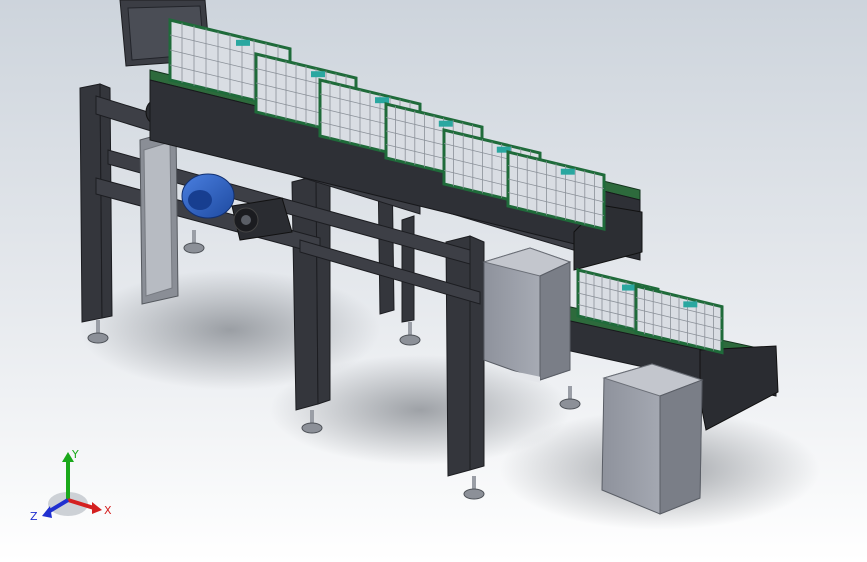 The height and width of the screenshot is (562, 867). What do you see at coordinates (208, 196) in the screenshot?
I see `blue-motor` at bounding box center [208, 196].